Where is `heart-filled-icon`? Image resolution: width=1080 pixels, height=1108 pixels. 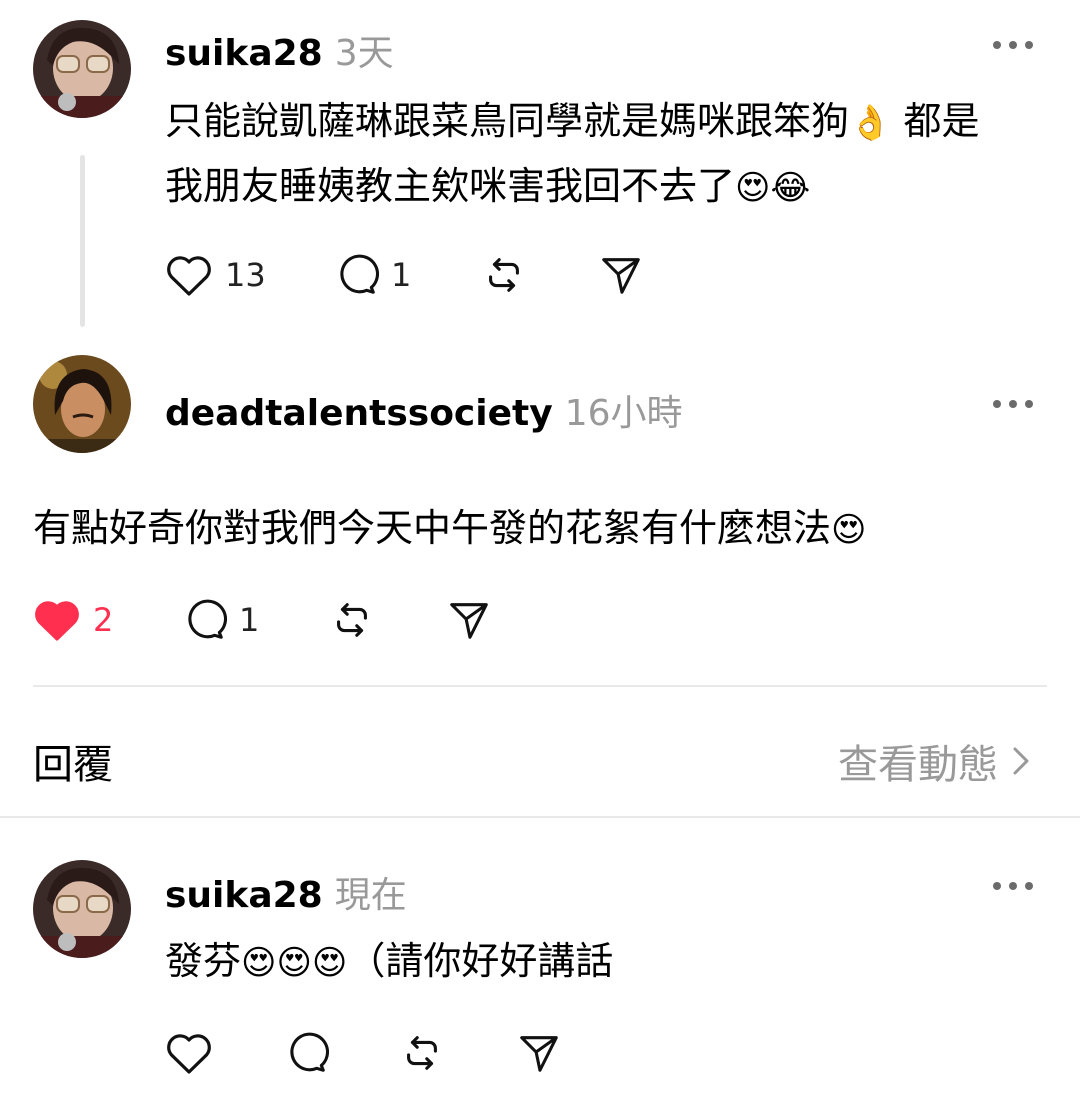 heart-filled-icon is located at coordinates (57, 621).